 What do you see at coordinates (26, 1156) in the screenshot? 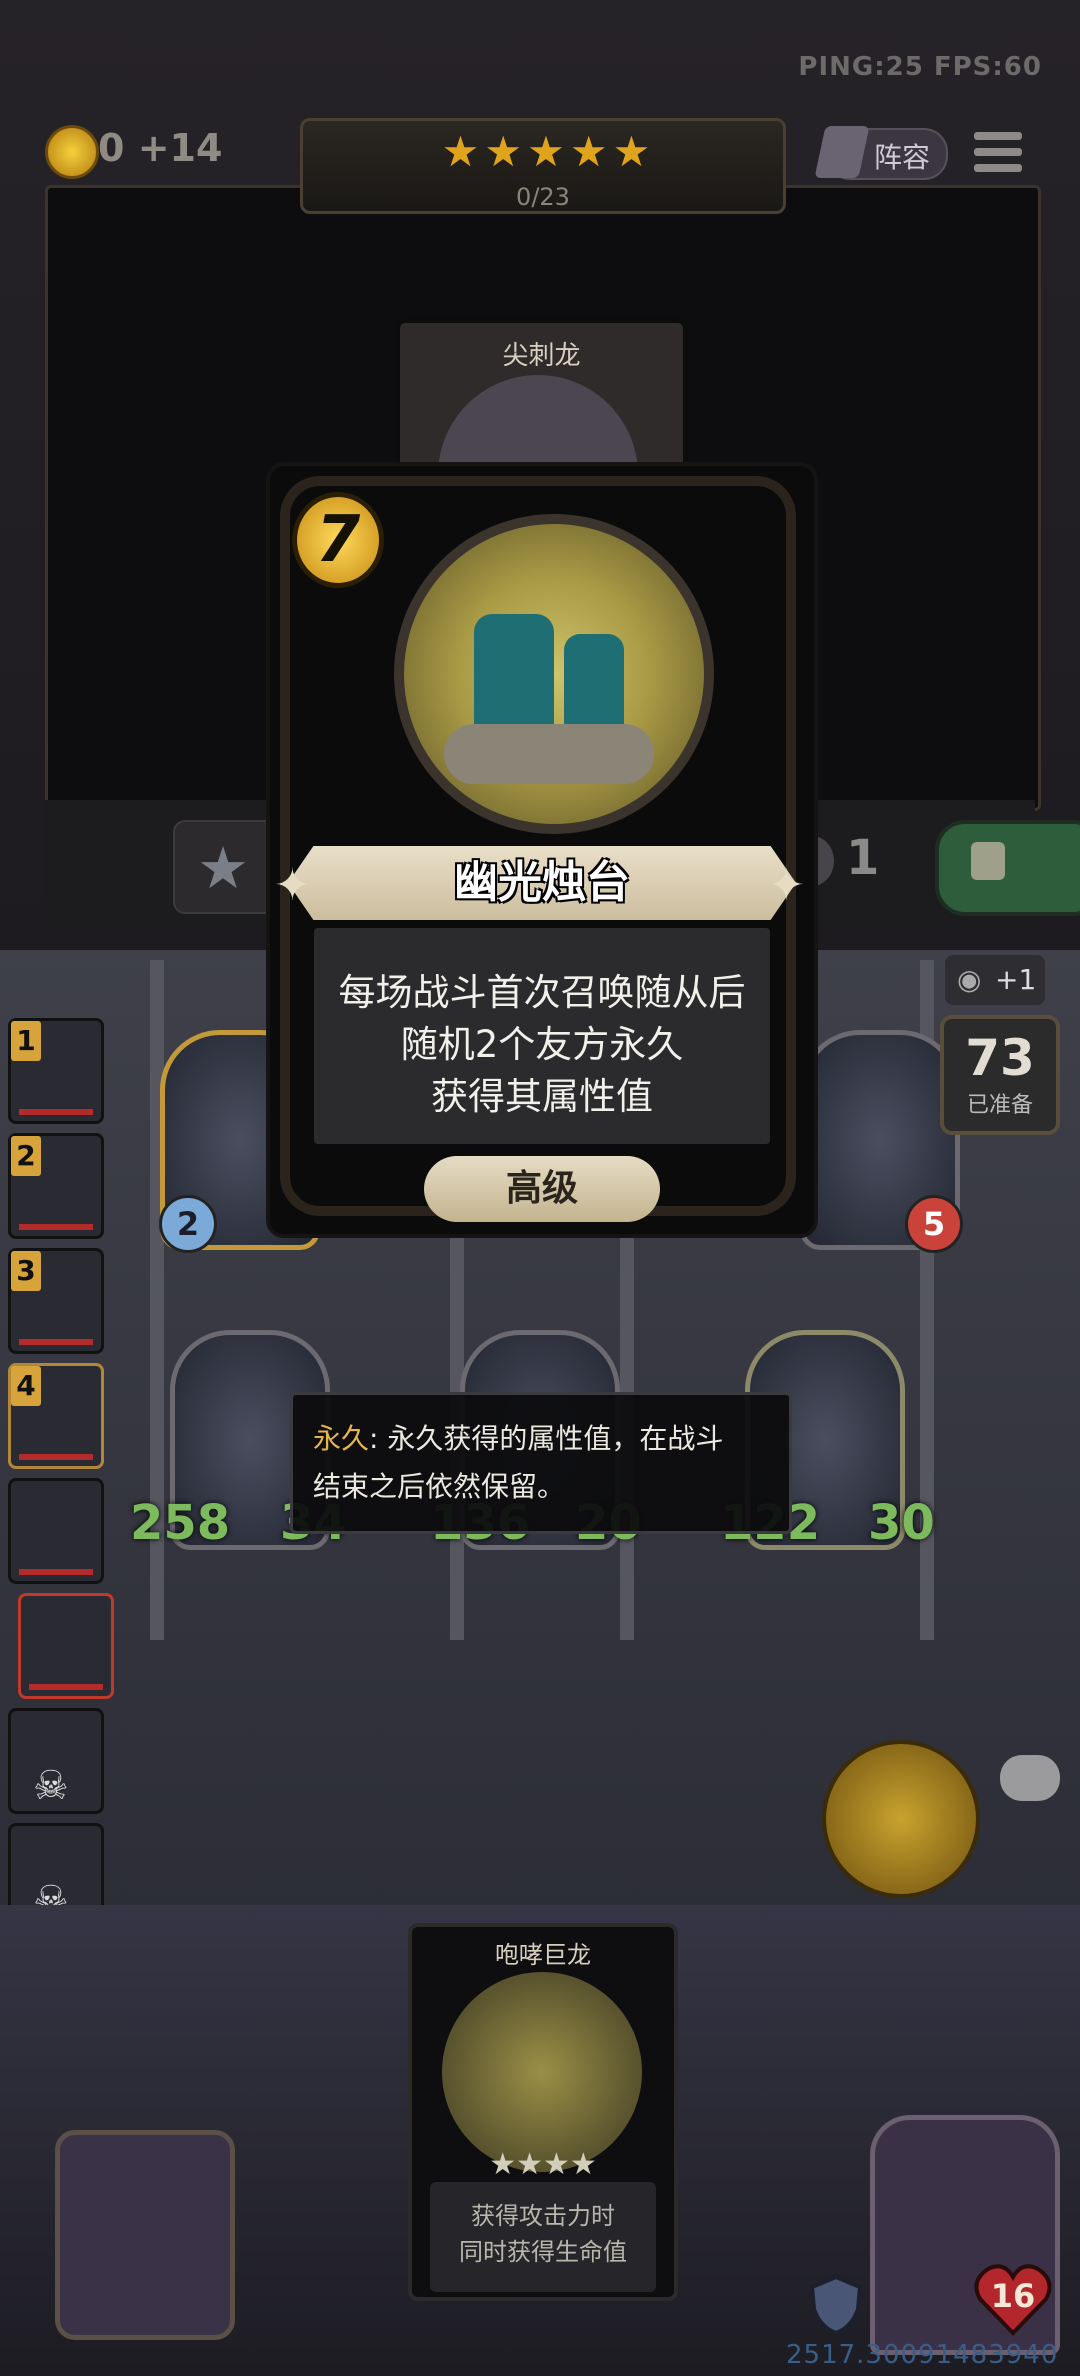
I see `player-rank: 2` at bounding box center [26, 1156].